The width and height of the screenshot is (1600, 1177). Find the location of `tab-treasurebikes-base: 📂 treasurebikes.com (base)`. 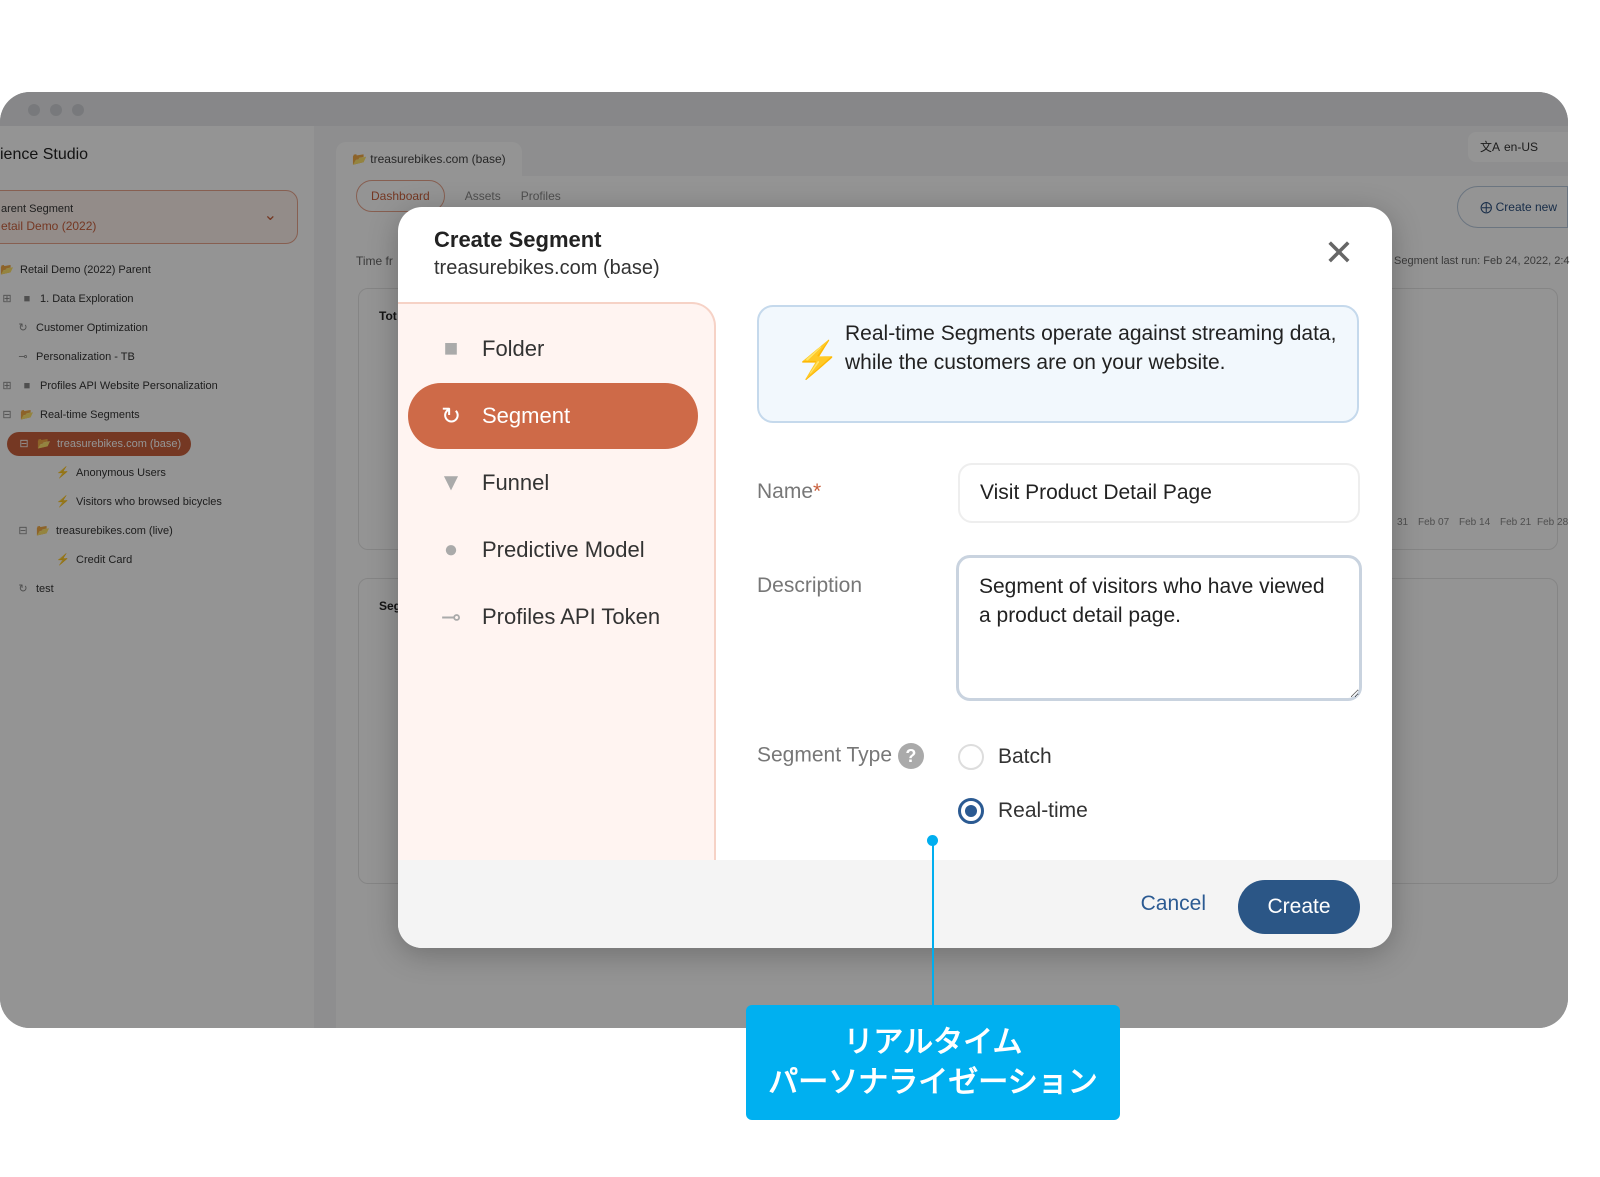

tab-treasurebikes-base: 📂 treasurebikes.com (base) is located at coordinates (429, 159).